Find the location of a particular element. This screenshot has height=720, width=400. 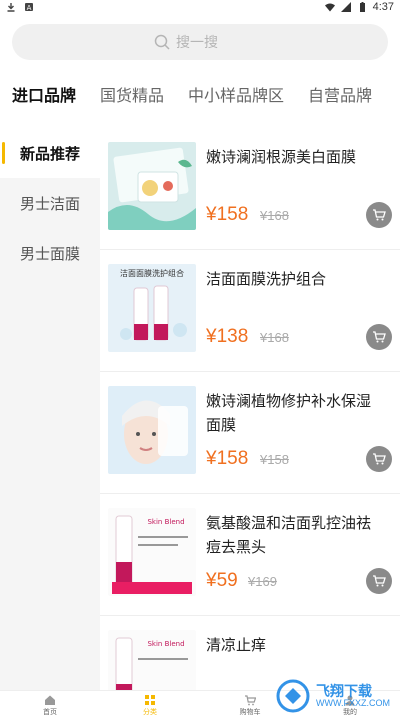

product-name: 嫩诗澜植物修护补水保湿面膜 is located at coordinates (289, 413).